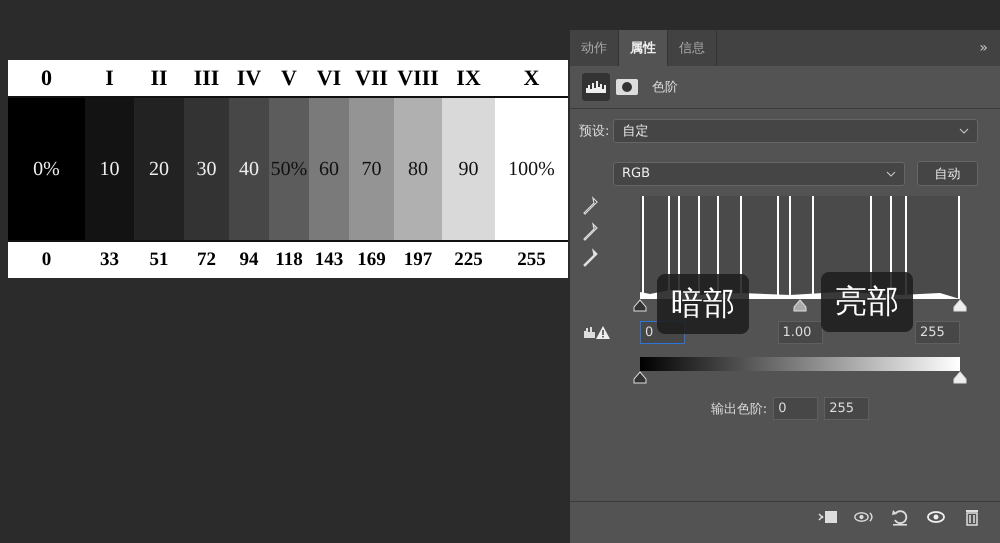  I want to click on value-label: 72, so click(206, 260).